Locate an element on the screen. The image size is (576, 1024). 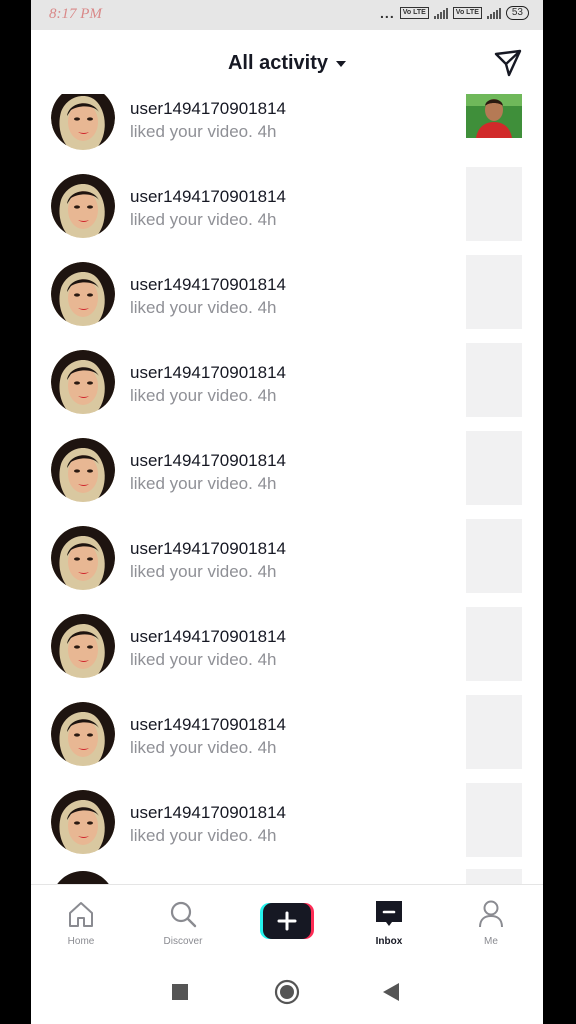
page-title: All activity is located at coordinates (278, 63).